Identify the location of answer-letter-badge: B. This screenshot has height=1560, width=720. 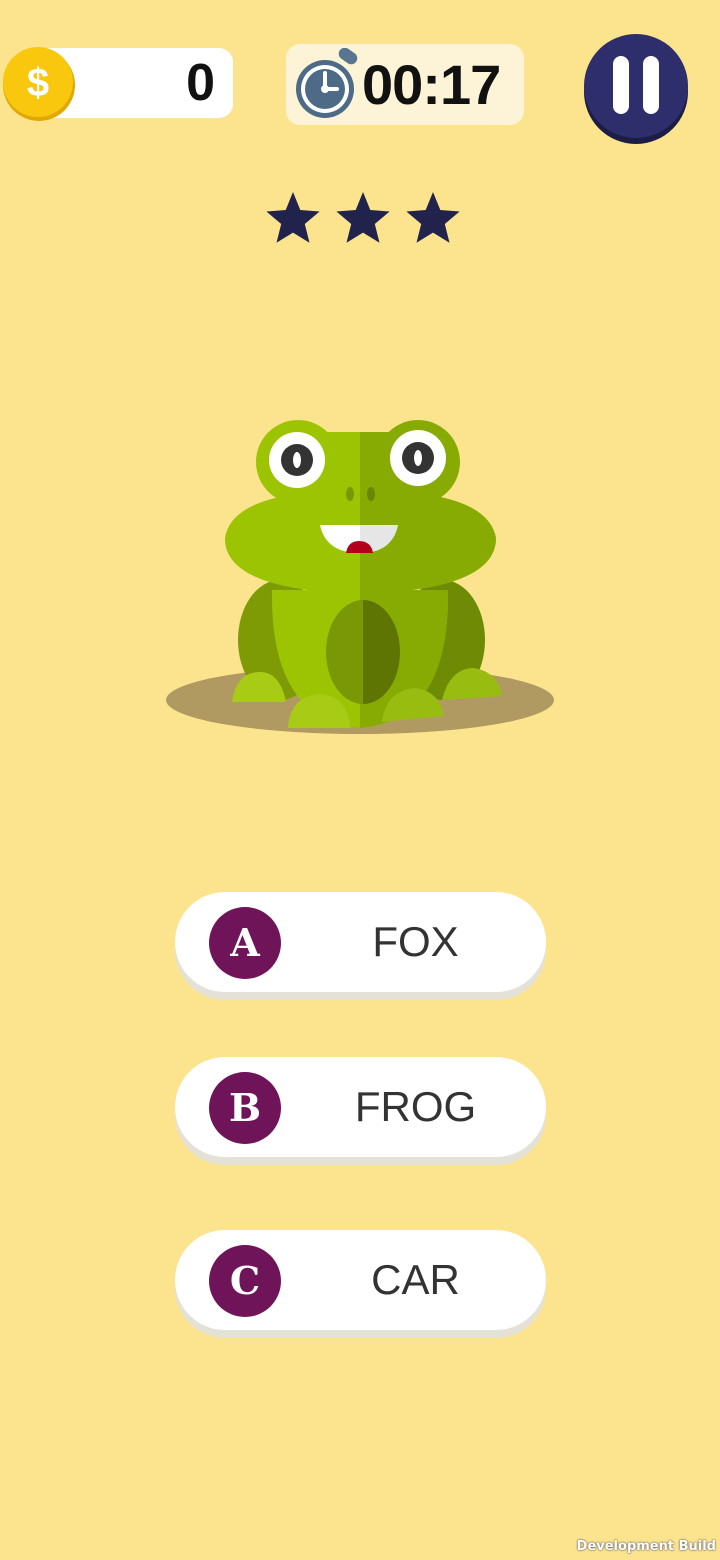
(245, 1108).